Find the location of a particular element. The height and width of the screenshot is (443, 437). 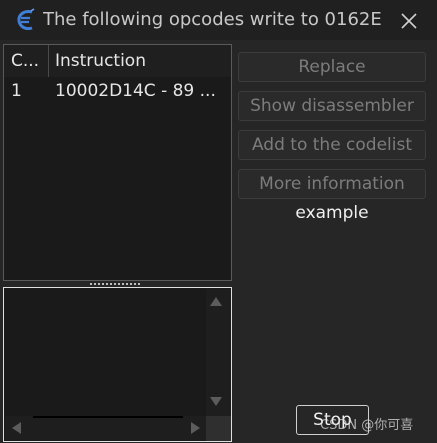

scrollbar-thumb is located at coordinates (108, 417).